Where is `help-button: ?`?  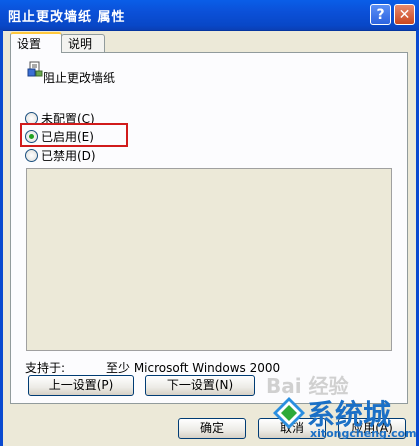 help-button: ? is located at coordinates (380, 14).